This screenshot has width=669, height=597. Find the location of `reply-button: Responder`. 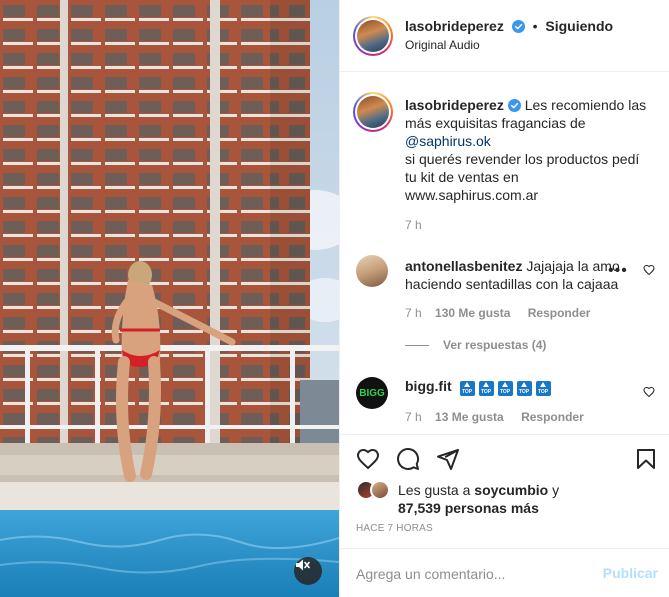

reply-button: Responder is located at coordinates (559, 313).